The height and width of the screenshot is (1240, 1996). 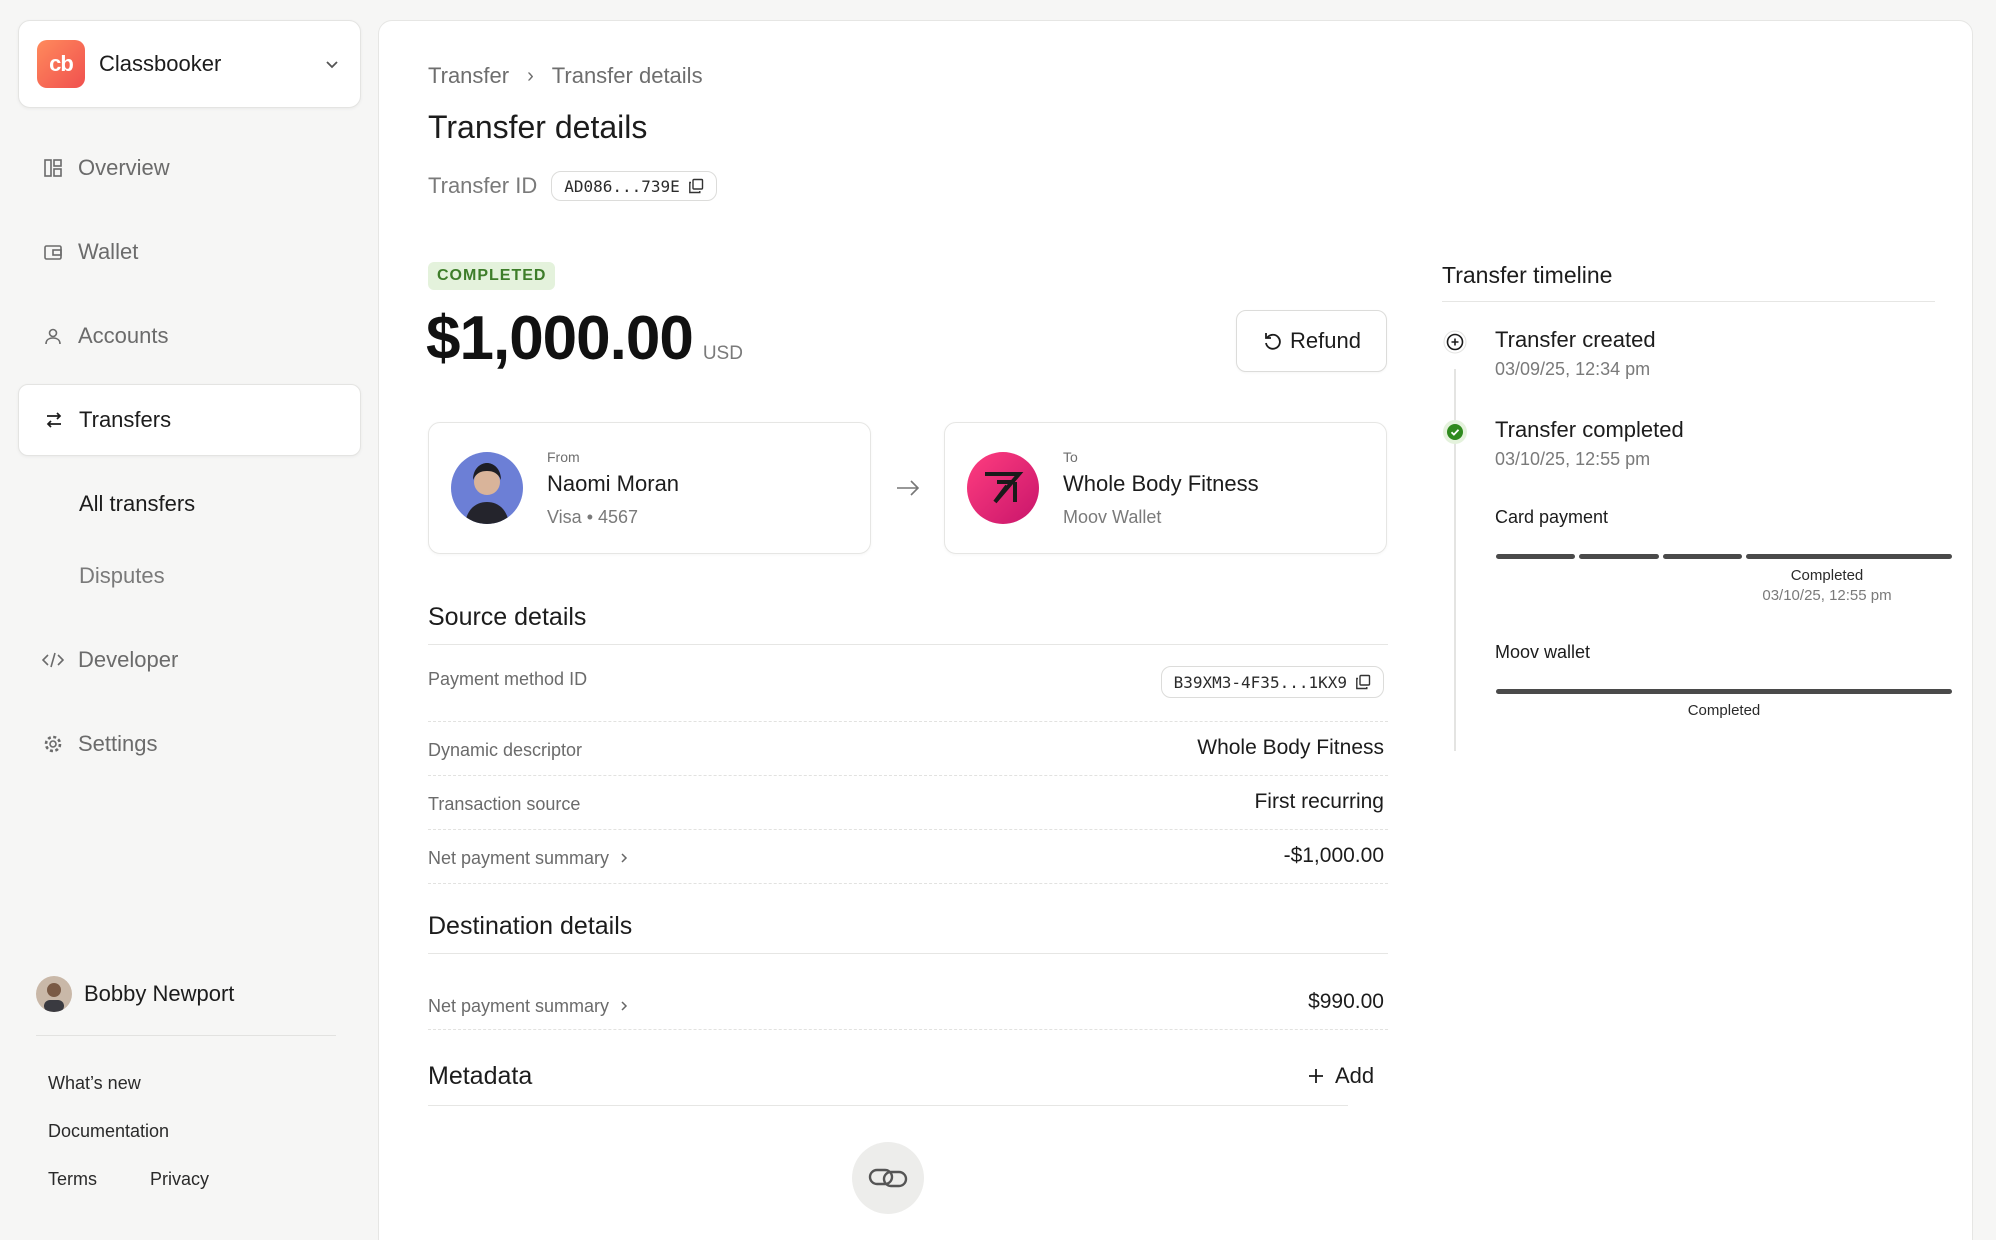 I want to click on refund-label: Refund, so click(x=1325, y=340).